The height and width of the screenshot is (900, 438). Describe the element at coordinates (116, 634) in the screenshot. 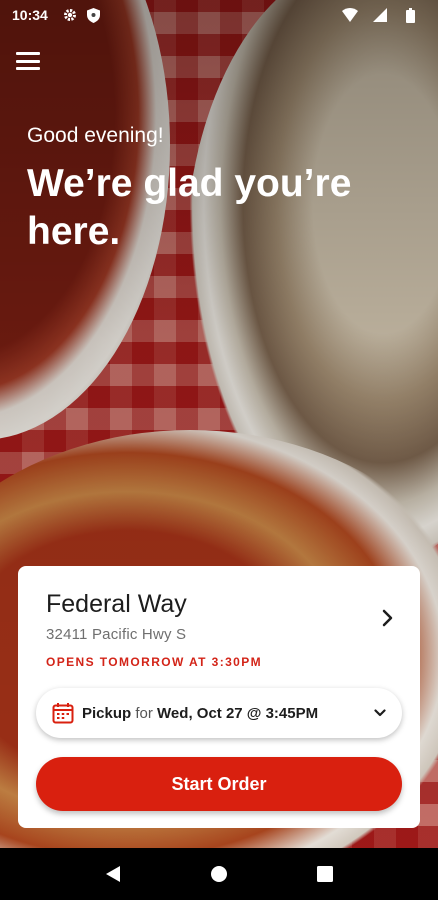

I see `store-address: 32411 Pacific Hwy S` at that location.